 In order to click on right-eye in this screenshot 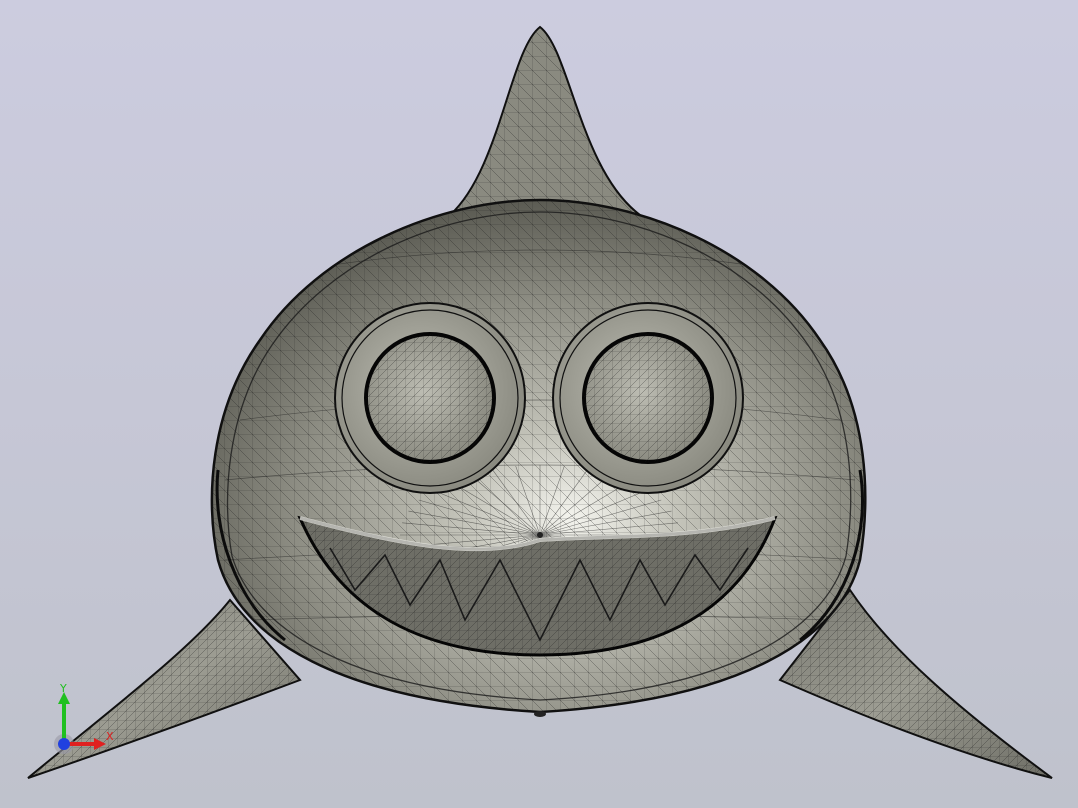, I will do `click(648, 398)`.